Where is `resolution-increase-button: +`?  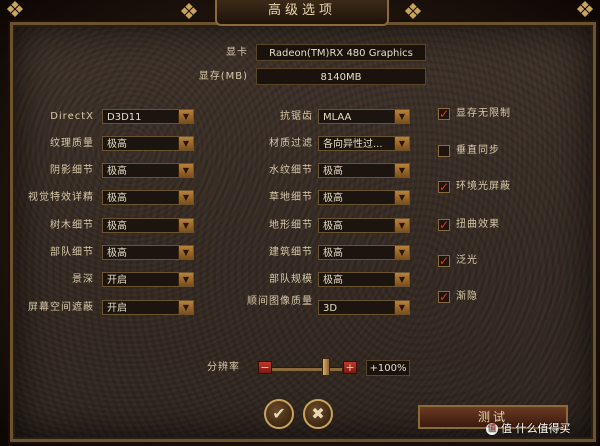 resolution-increase-button: + is located at coordinates (350, 367).